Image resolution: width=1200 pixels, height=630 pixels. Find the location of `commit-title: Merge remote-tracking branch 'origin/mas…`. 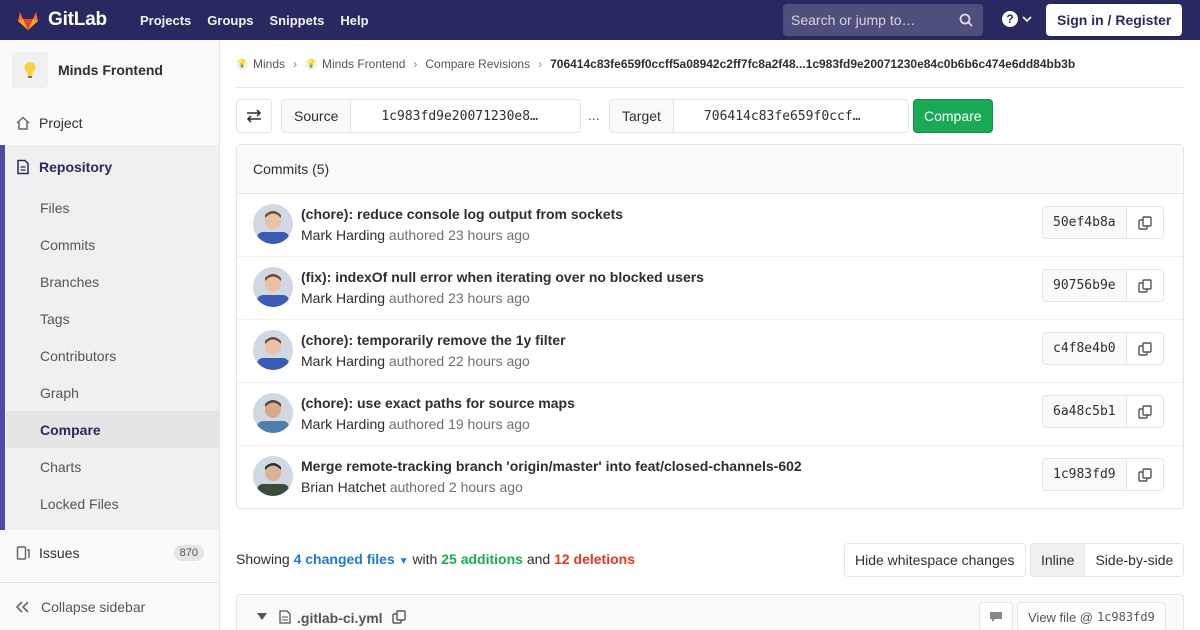

commit-title: Merge remote-tracking branch 'origin/mas… is located at coordinates (551, 466).